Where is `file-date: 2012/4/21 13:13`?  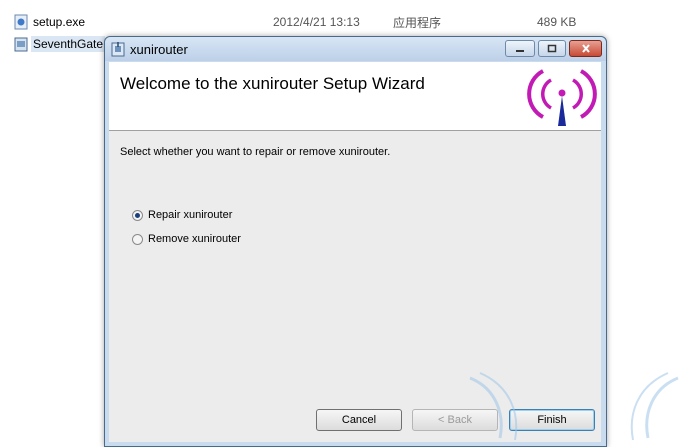 file-date: 2012/4/21 13:13 is located at coordinates (316, 22).